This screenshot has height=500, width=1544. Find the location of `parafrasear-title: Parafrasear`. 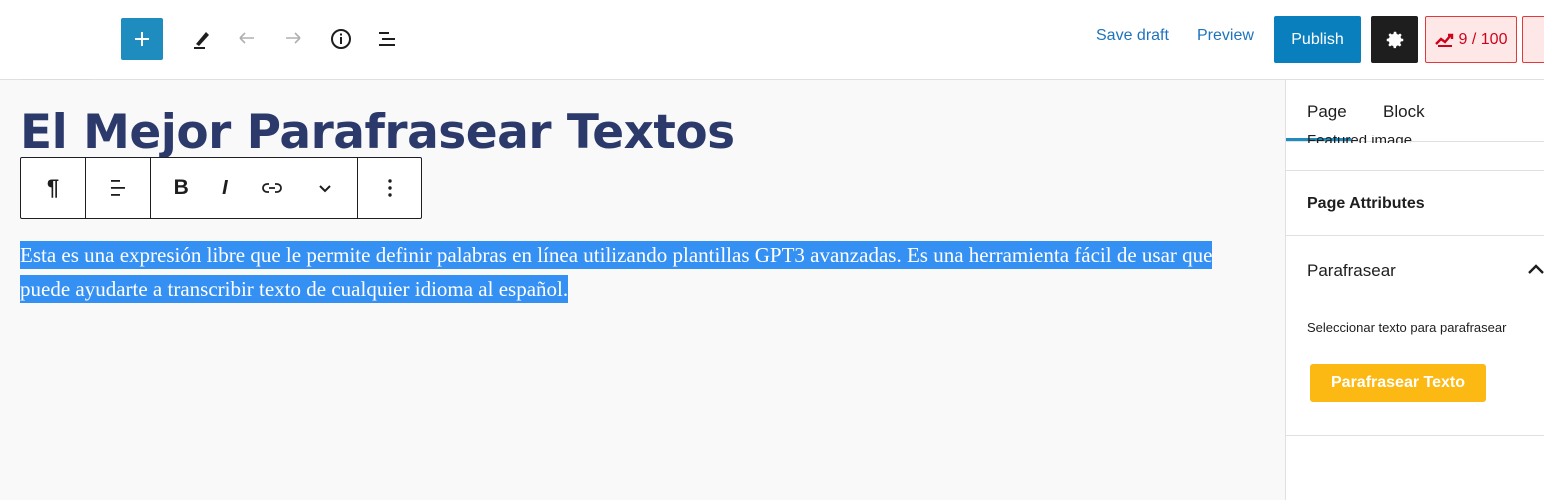

parafrasear-title: Parafrasear is located at coordinates (1351, 271).